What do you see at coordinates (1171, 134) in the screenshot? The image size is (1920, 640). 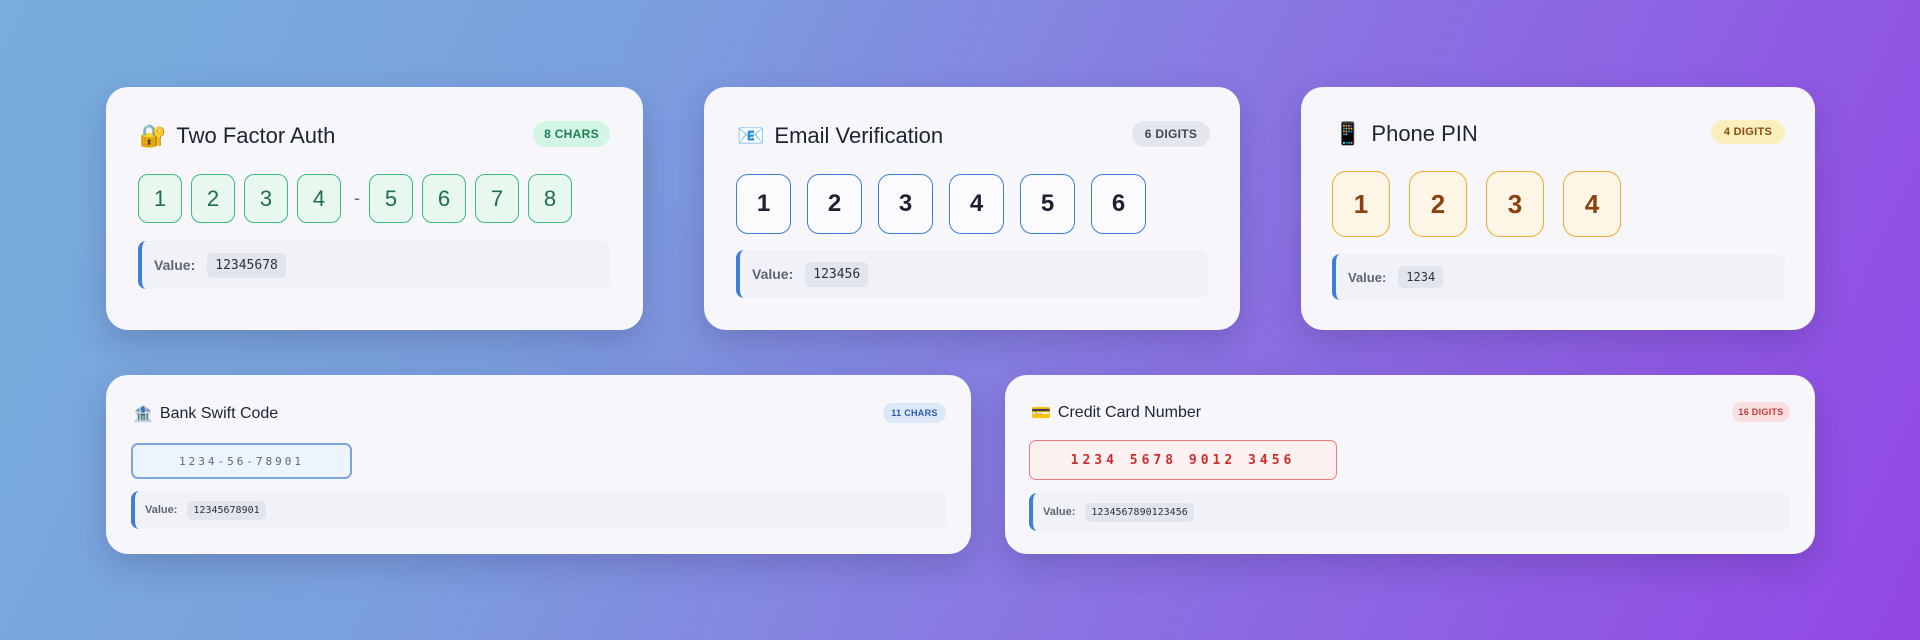 I see `length-badge: 6 DIGITS` at bounding box center [1171, 134].